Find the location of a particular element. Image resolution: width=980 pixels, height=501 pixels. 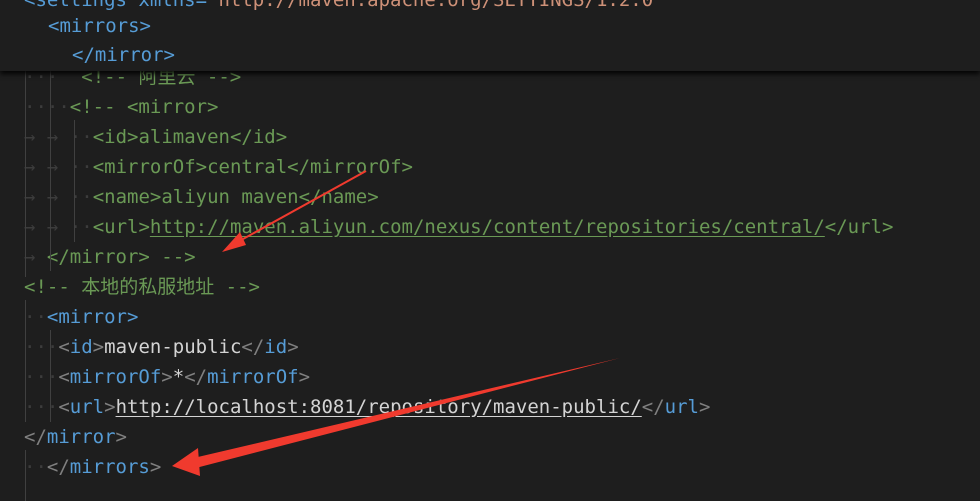

code-line: ···<mirrorOf>*</mirrorOf> is located at coordinates (167, 377).